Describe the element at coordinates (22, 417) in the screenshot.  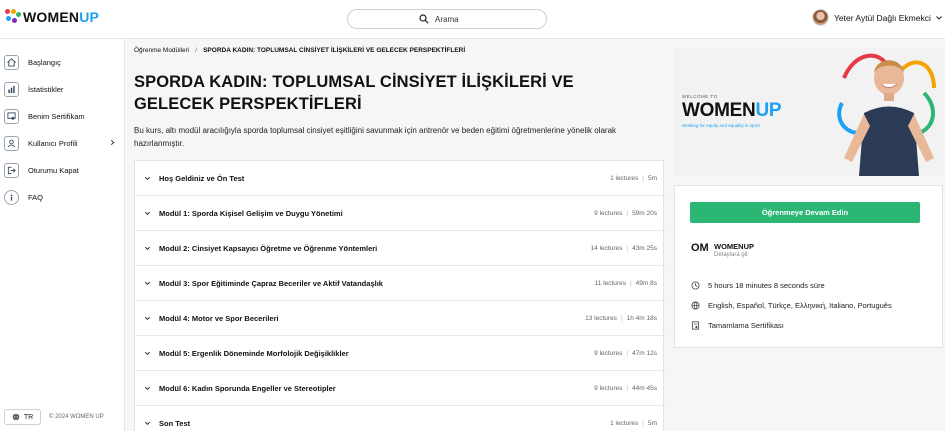
I see `language-selector: TR` at that location.